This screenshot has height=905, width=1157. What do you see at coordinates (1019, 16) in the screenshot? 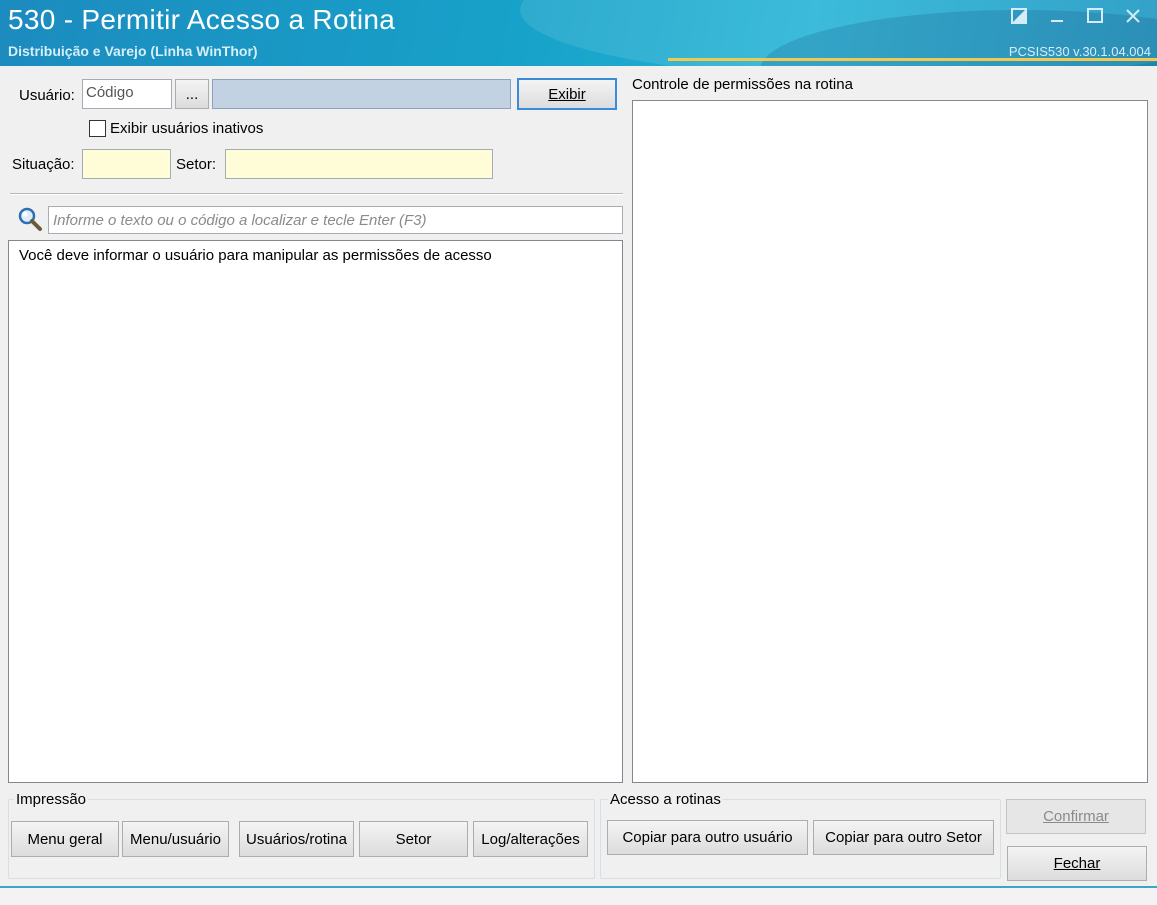
I see `skin-toggle-icon` at bounding box center [1019, 16].